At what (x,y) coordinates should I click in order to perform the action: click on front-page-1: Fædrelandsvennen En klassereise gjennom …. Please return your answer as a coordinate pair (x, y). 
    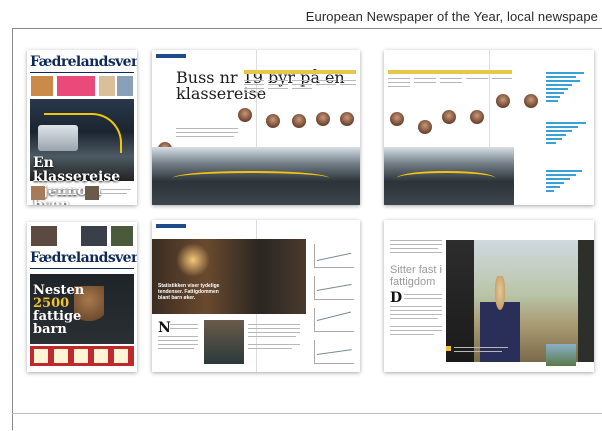
    Looking at the image, I should click on (82, 127).